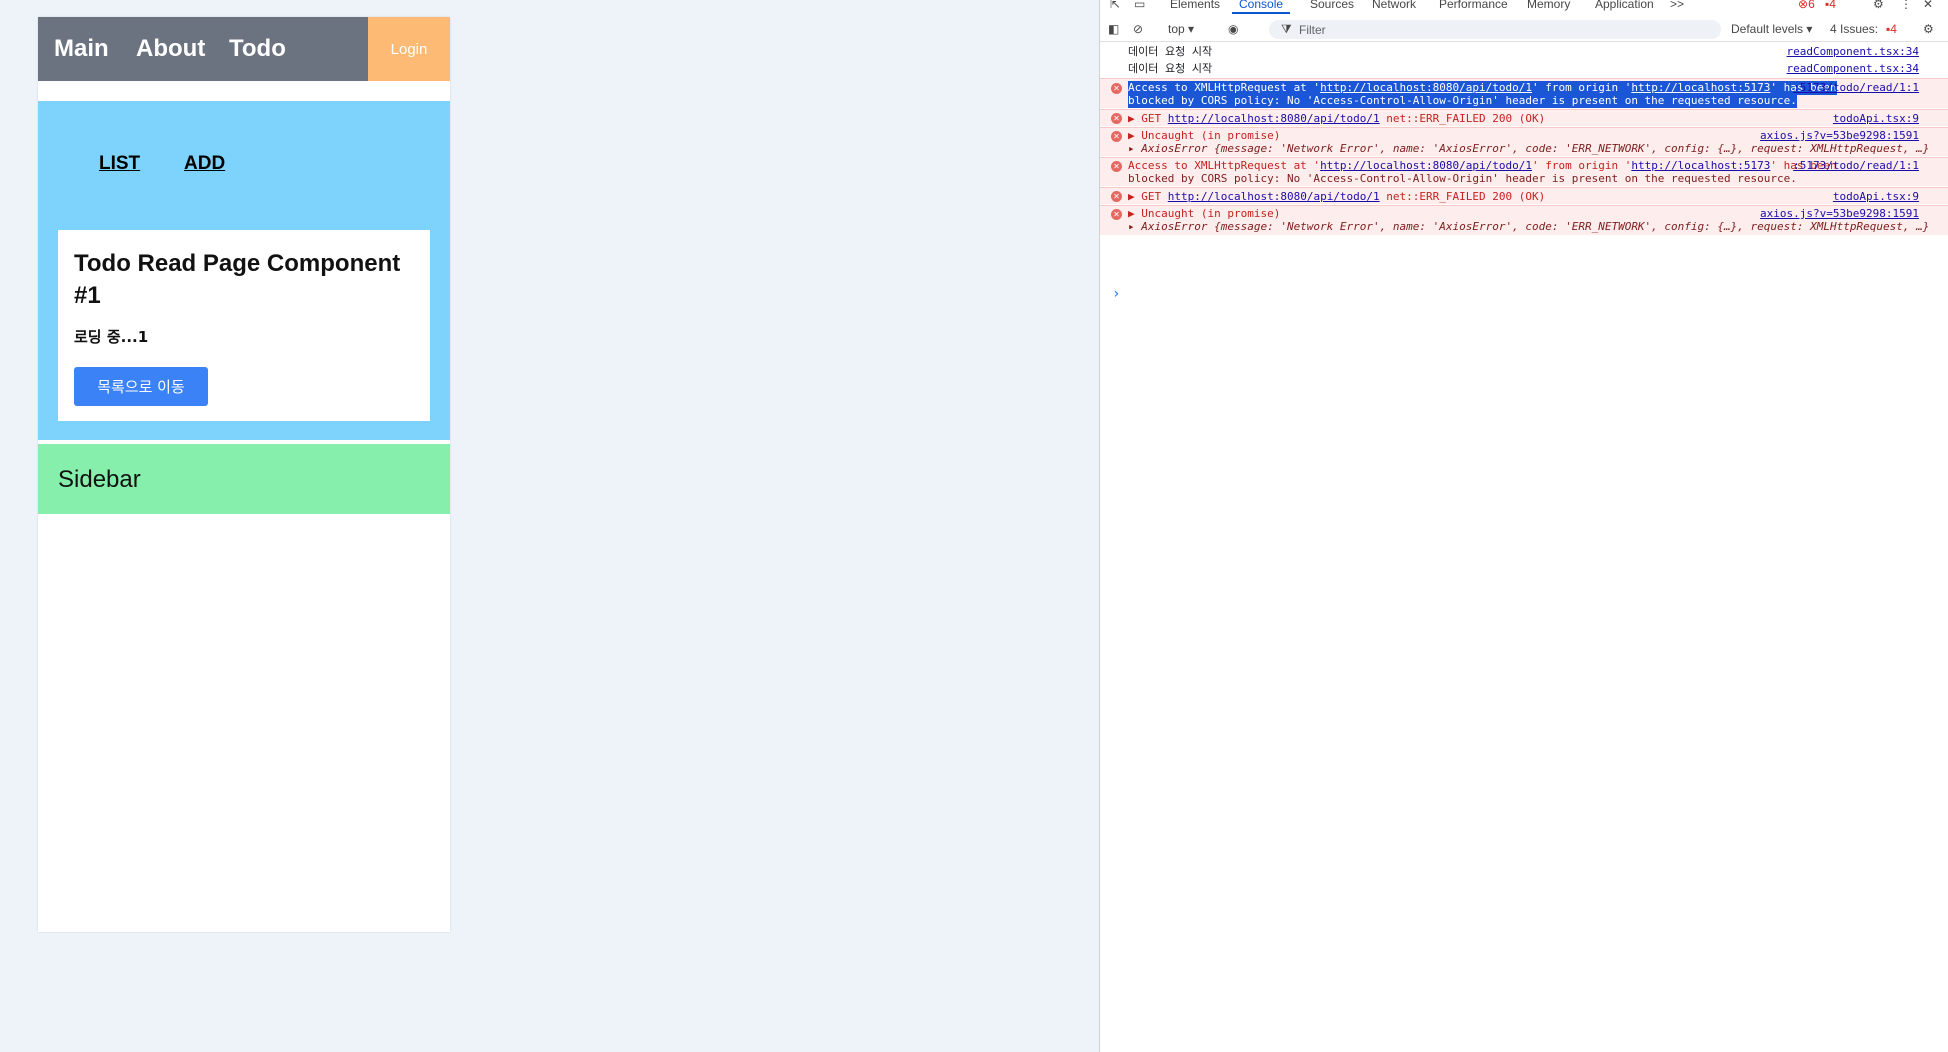 This screenshot has height=1052, width=1948. Describe the element at coordinates (1771, 29) in the screenshot. I see `log-levels-dropdown: Default levels ▾` at that location.